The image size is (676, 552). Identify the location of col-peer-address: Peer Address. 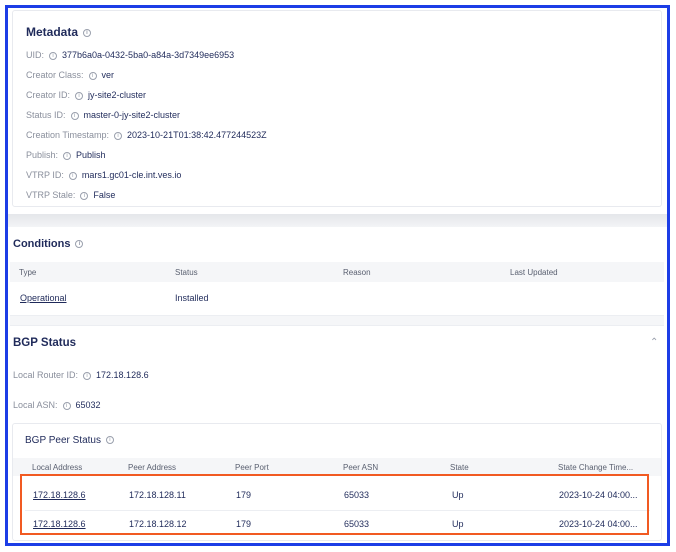
(152, 467).